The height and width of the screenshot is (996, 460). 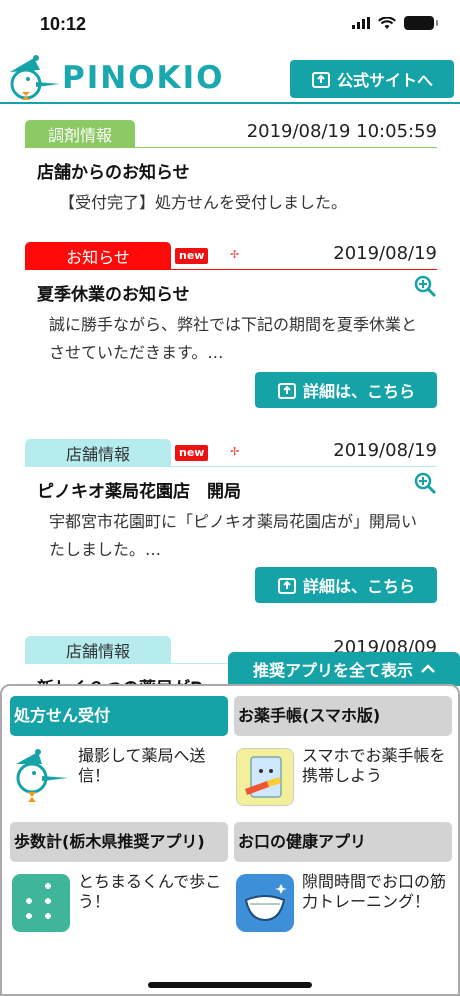 I want to click on pinokio-mascot-icon, so click(x=41, y=777).